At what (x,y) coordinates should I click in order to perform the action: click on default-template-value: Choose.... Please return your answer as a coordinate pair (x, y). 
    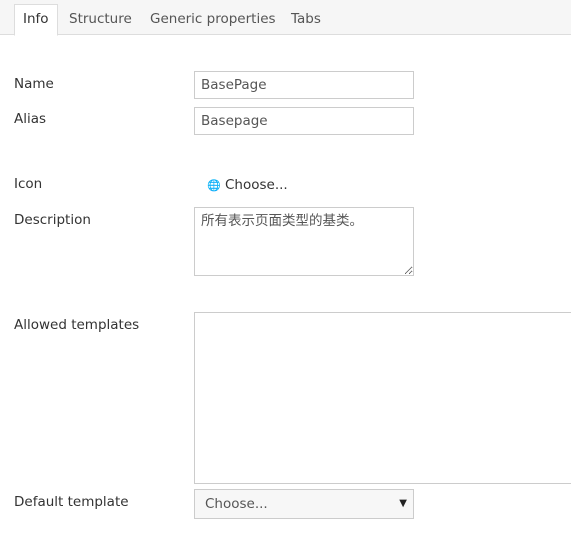
    Looking at the image, I should click on (236, 504).